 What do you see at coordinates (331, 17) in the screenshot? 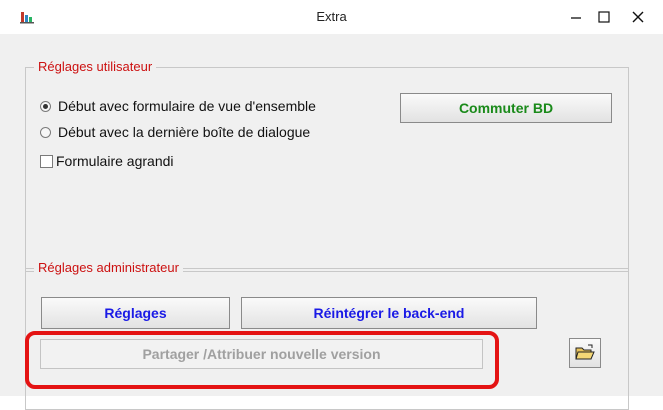
I see `title-bar: Extra` at bounding box center [331, 17].